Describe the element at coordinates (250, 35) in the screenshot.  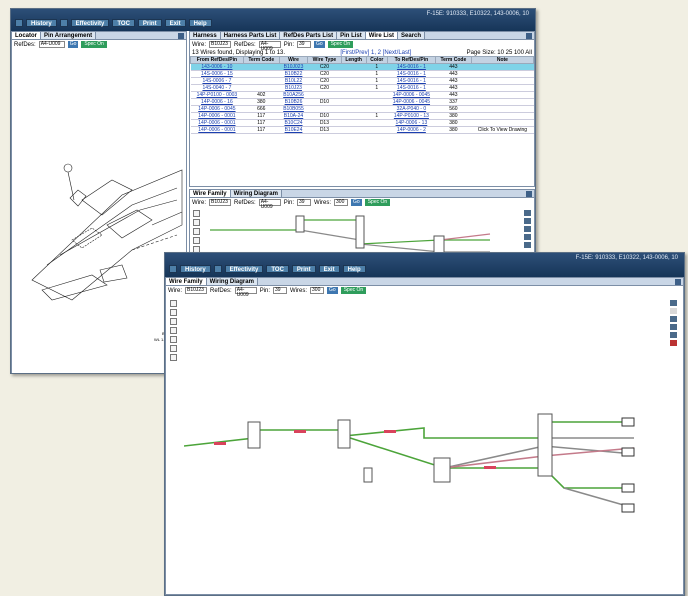
I see `tab-harness-parts: Harness Parts List` at that location.